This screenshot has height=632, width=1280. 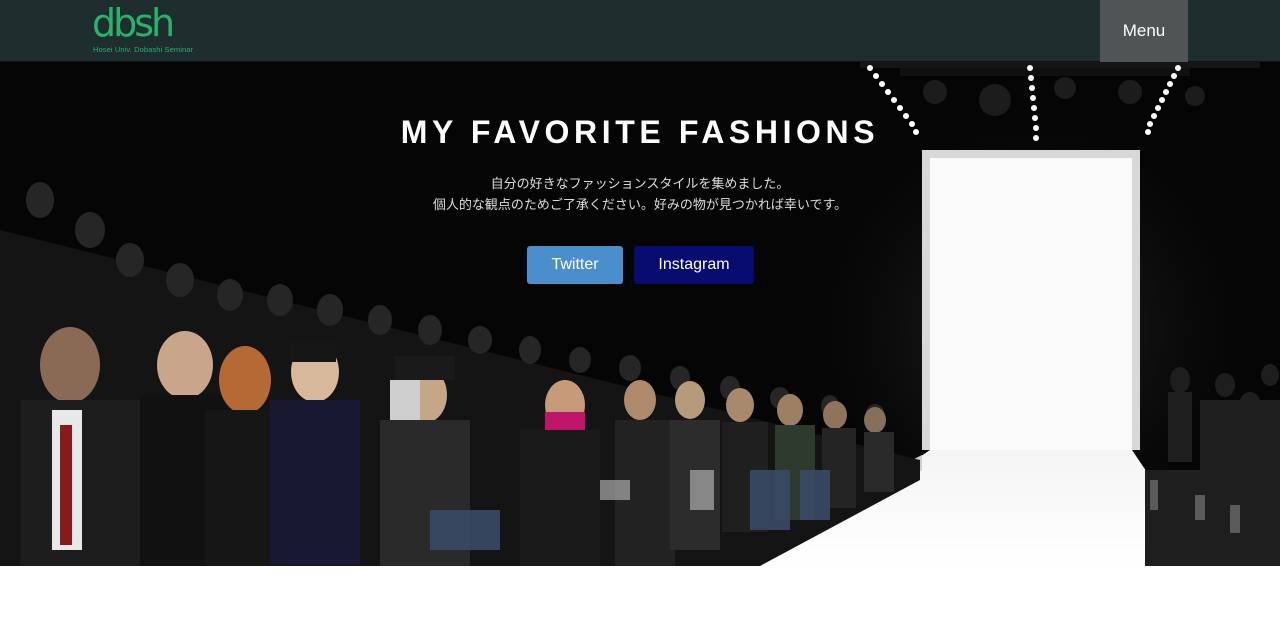 I want to click on hero-lead-line-1: 自分の好きなファッションスタイルを集めました。, so click(x=640, y=184).